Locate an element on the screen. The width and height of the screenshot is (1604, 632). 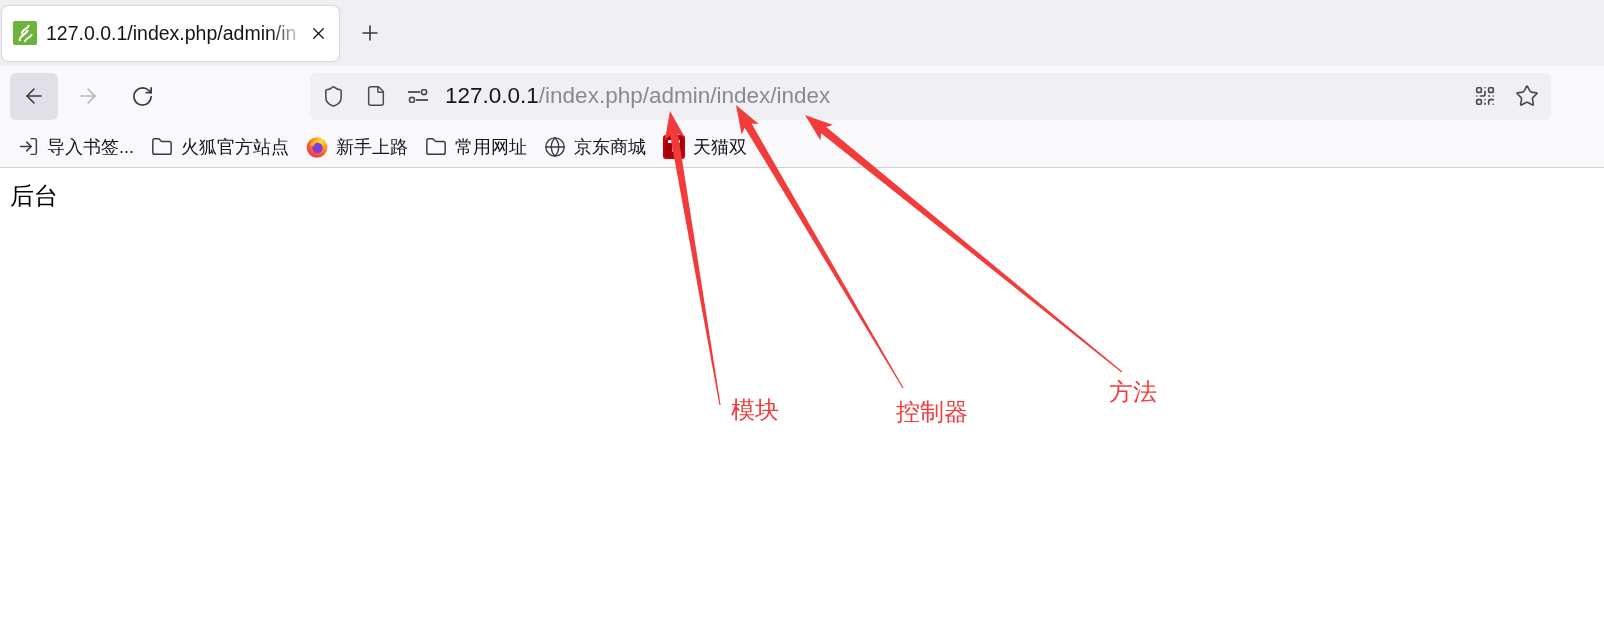
reload-icon is located at coordinates (142, 96).